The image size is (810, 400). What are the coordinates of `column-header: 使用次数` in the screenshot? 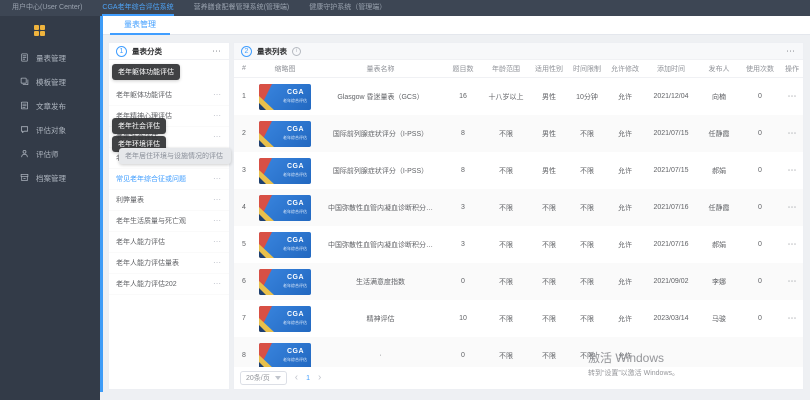 It's located at (760, 69).